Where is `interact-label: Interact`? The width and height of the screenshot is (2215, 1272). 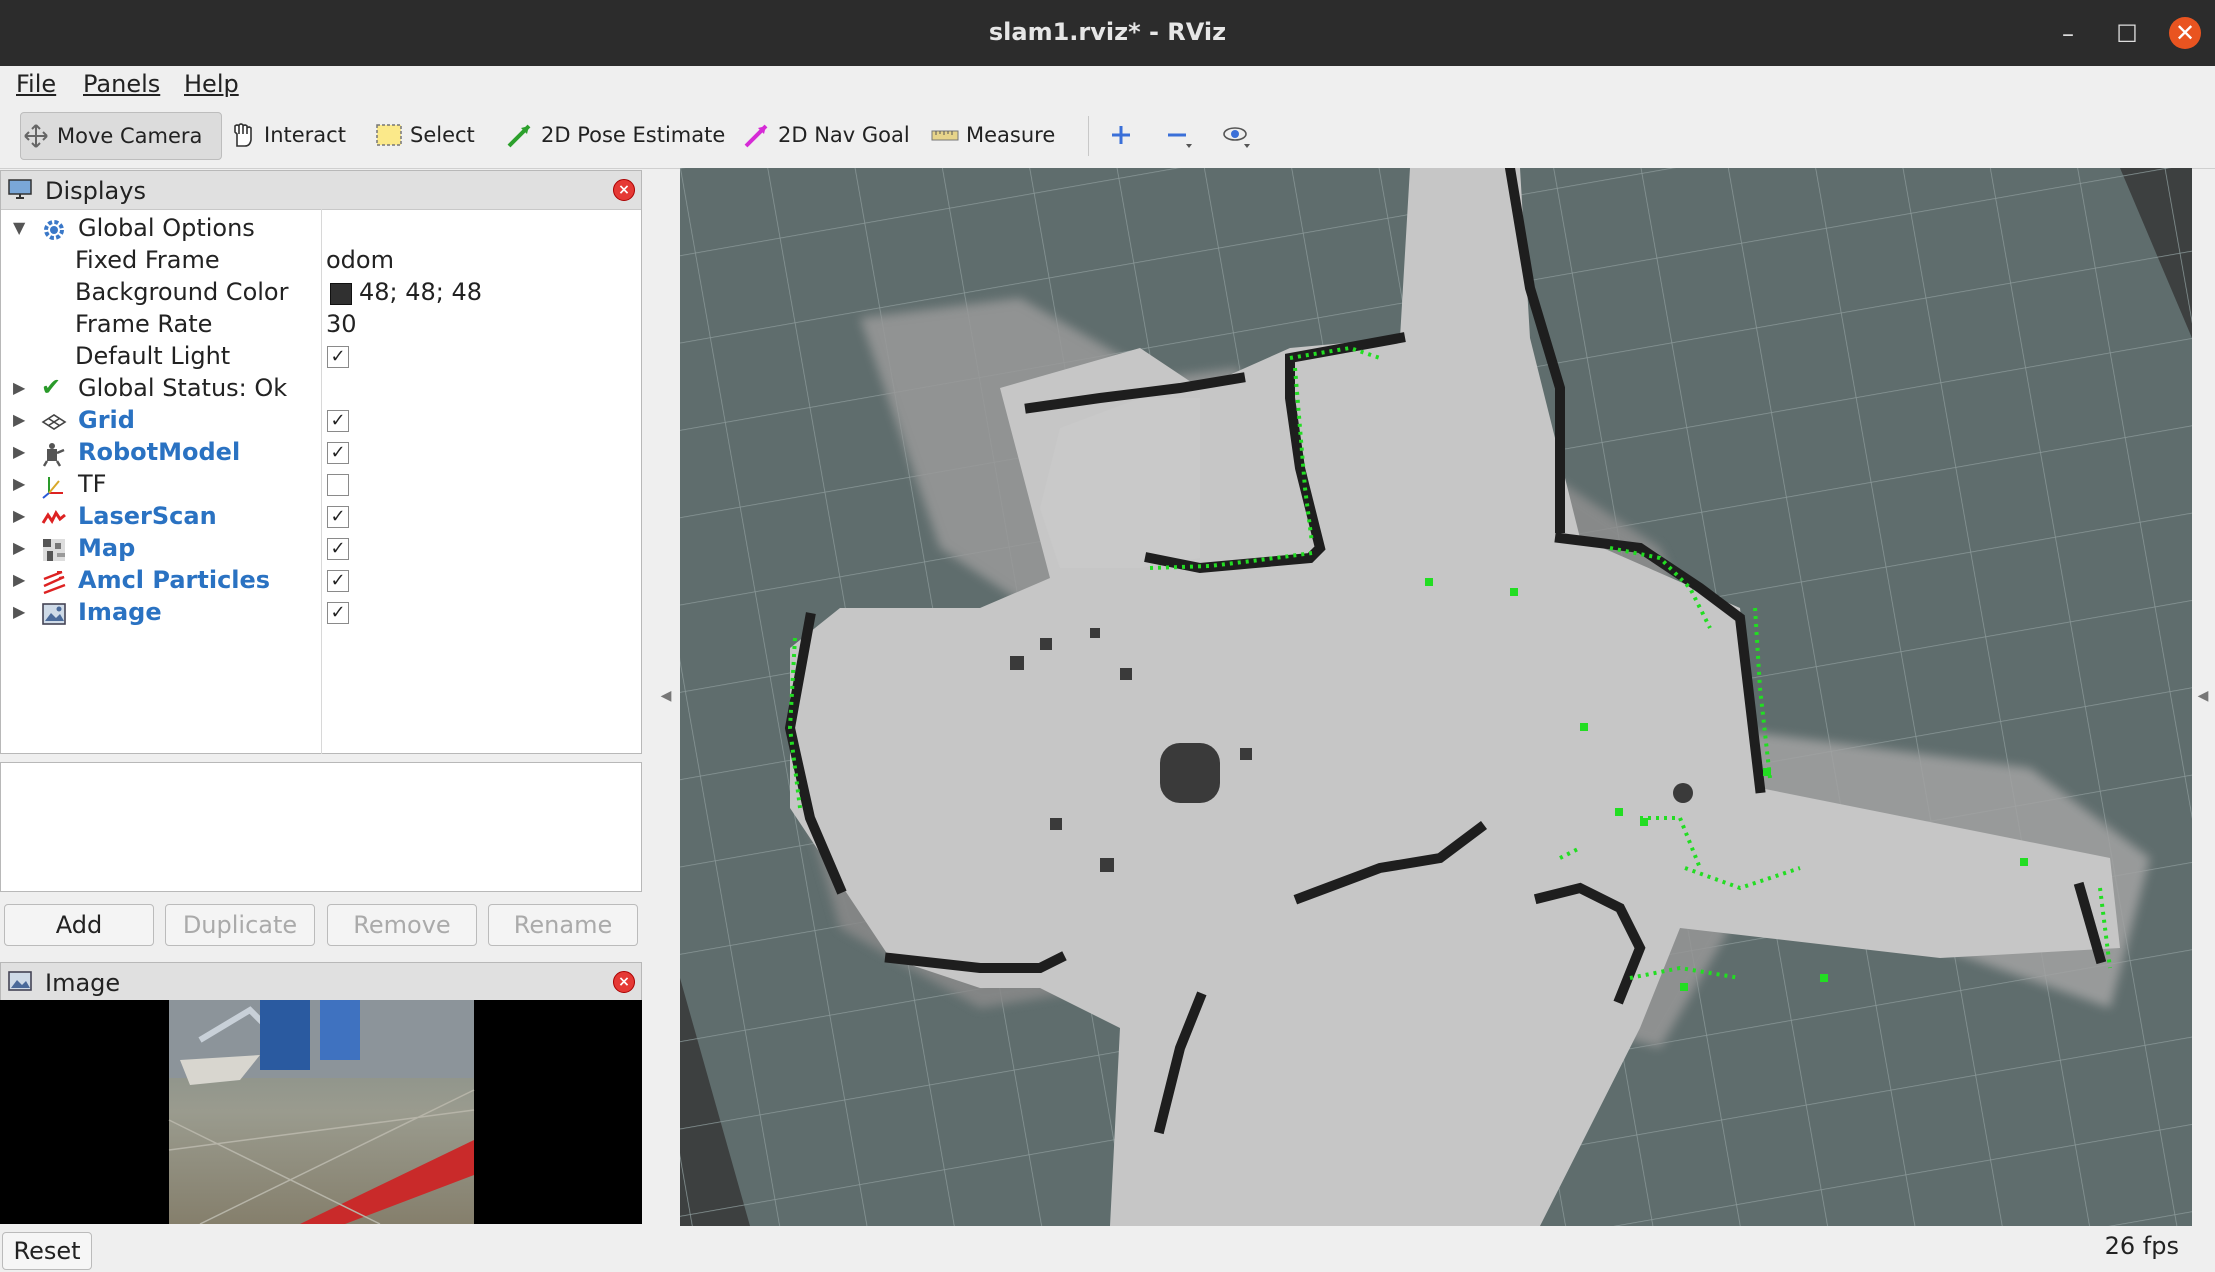
interact-label: Interact is located at coordinates (305, 135).